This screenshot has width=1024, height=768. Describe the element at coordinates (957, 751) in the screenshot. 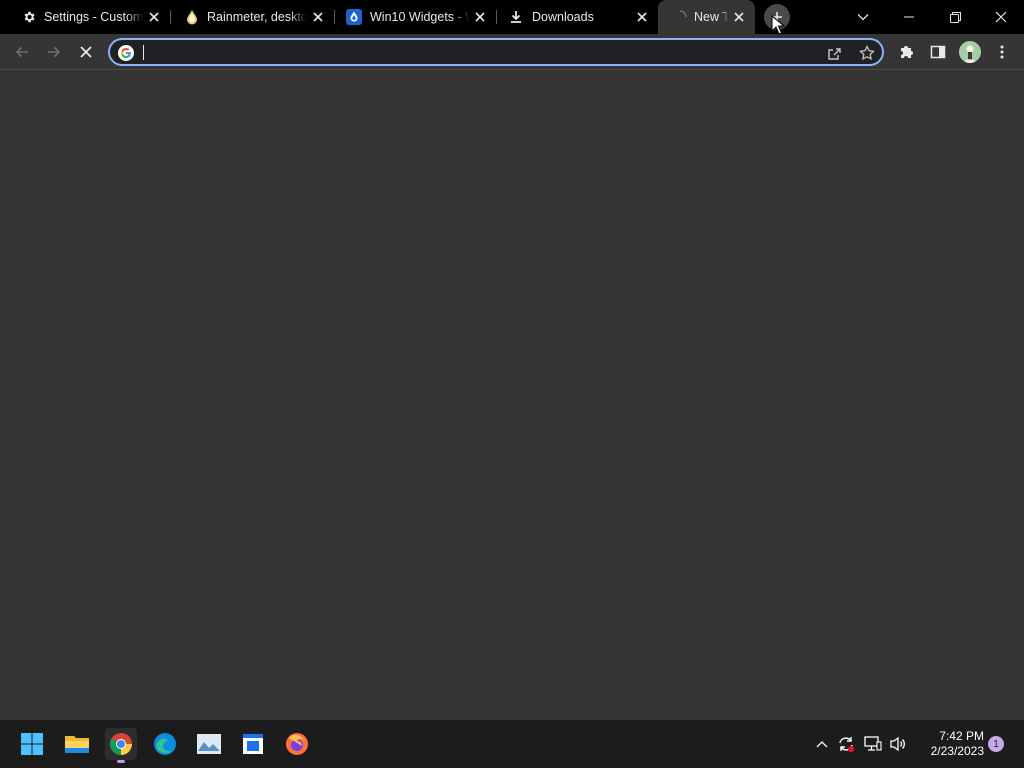

I see `clock-date: 2/23/2023` at that location.